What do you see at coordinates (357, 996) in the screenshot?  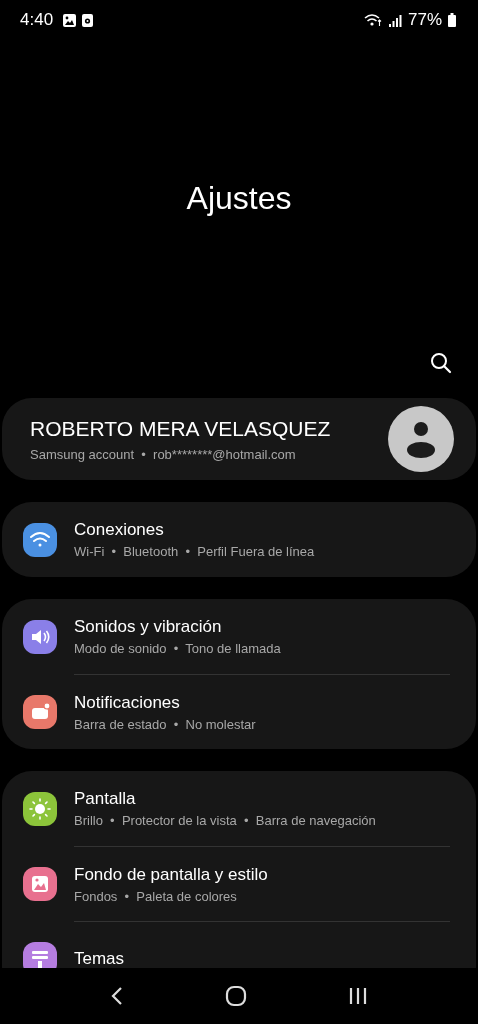 I see `recent-apps-icon` at bounding box center [357, 996].